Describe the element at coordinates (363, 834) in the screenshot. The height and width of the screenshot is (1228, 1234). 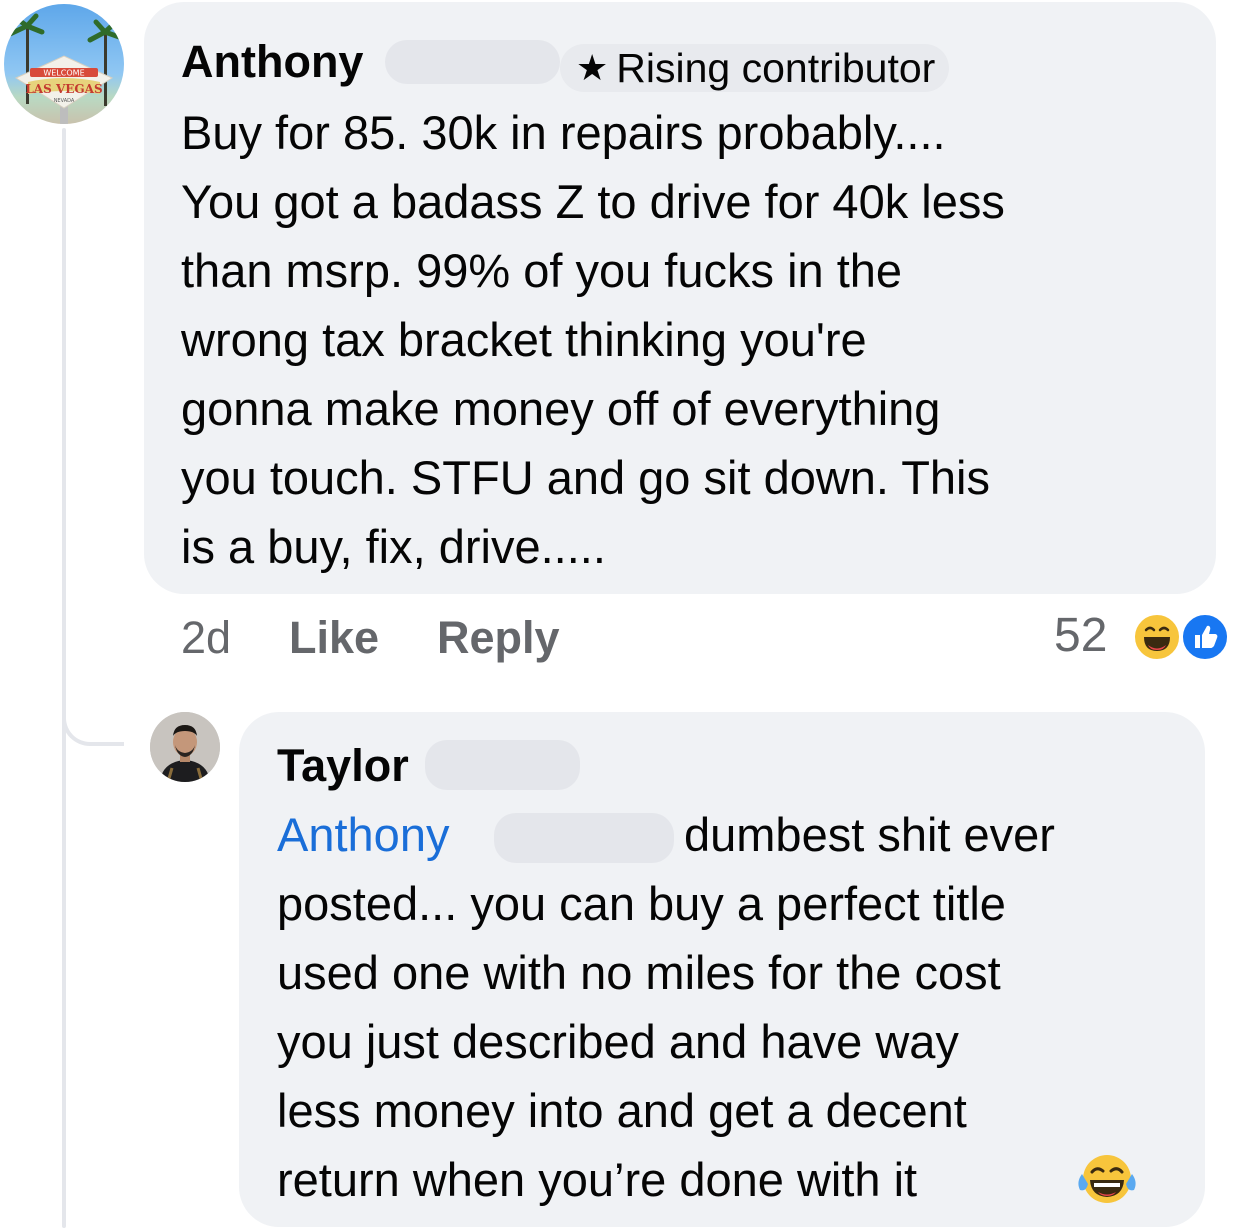
I see `mention-link: Anthony` at that location.